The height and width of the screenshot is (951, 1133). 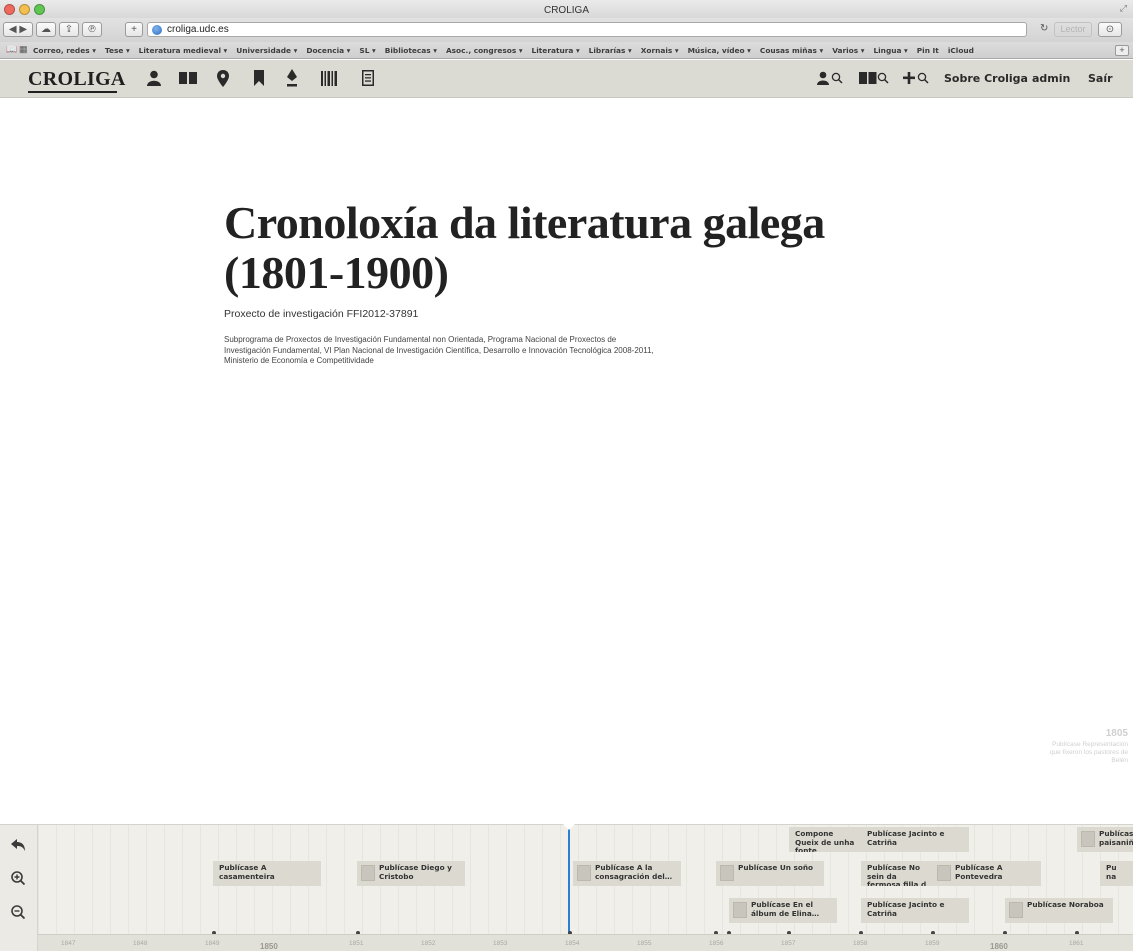 I want to click on new-tab-button: +, so click(x=134, y=29).